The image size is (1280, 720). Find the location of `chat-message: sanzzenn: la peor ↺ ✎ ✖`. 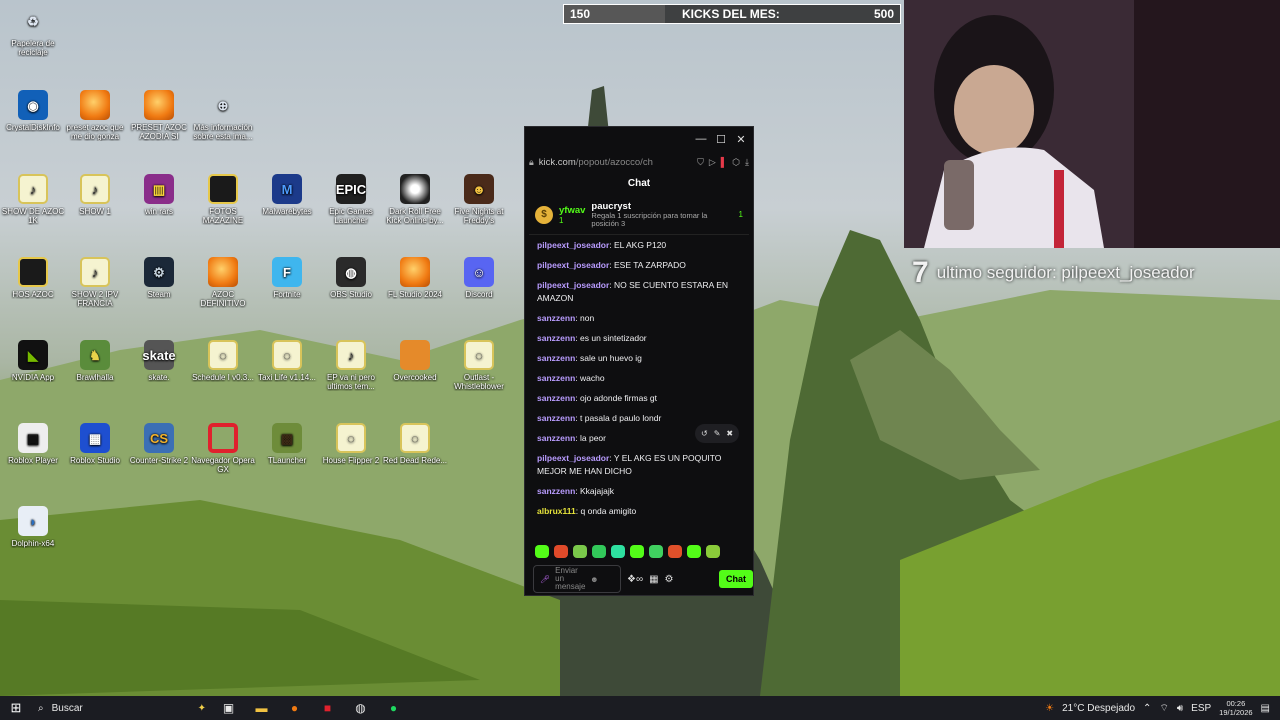

chat-message: sanzzenn: la peor ↺ ✎ ✖ is located at coordinates (639, 434).